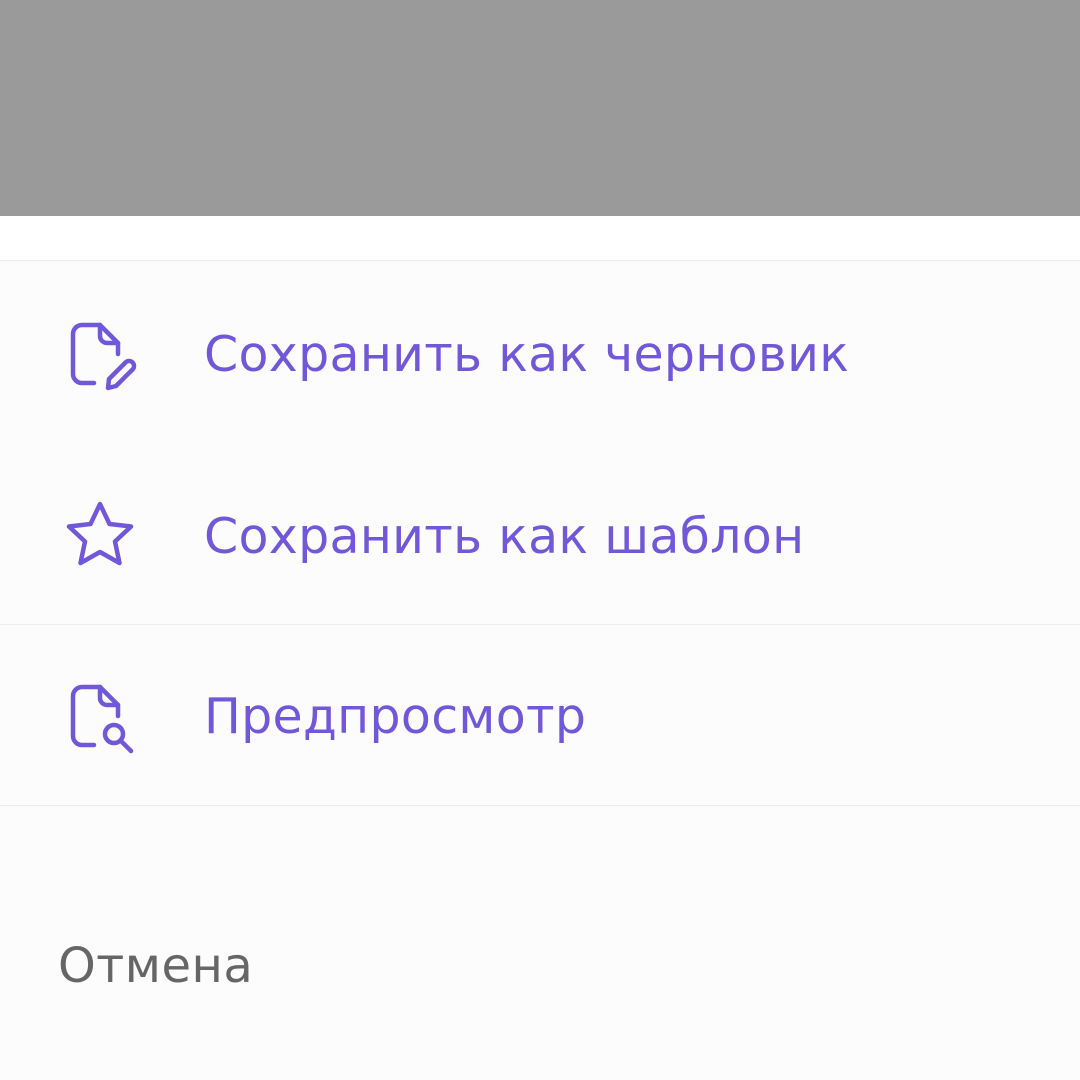 The height and width of the screenshot is (1080, 1080). I want to click on file-search-icon, so click(100, 716).